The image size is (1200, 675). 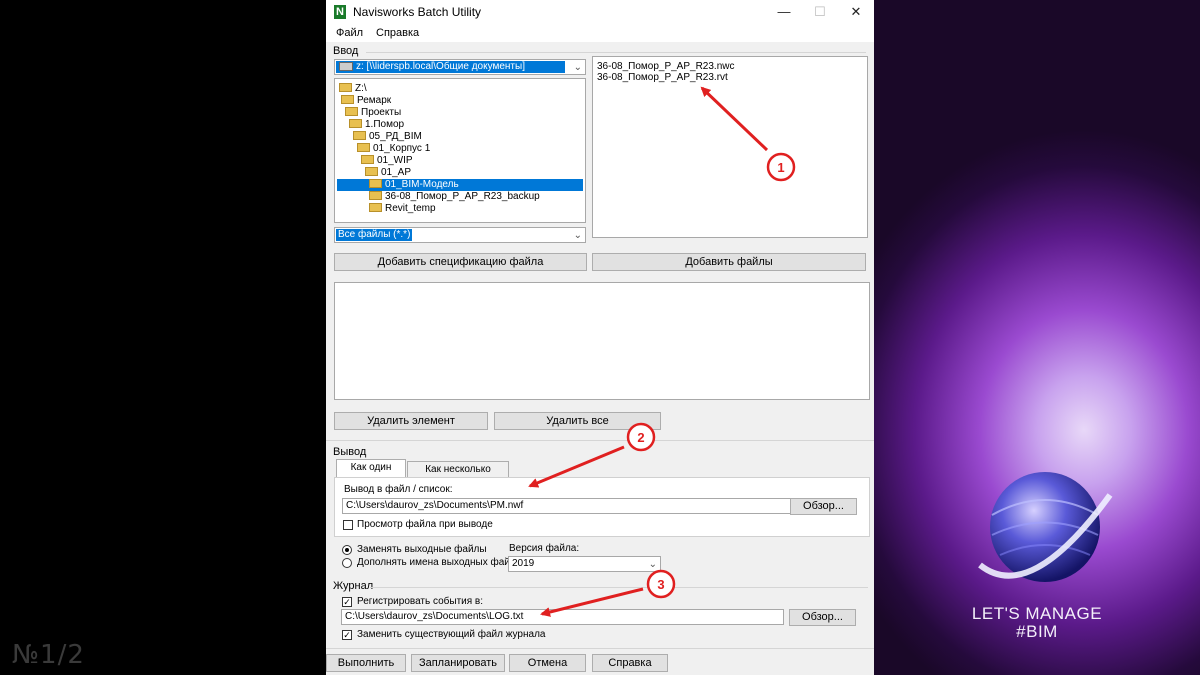 What do you see at coordinates (600, 648) in the screenshot?
I see `footer-divider` at bounding box center [600, 648].